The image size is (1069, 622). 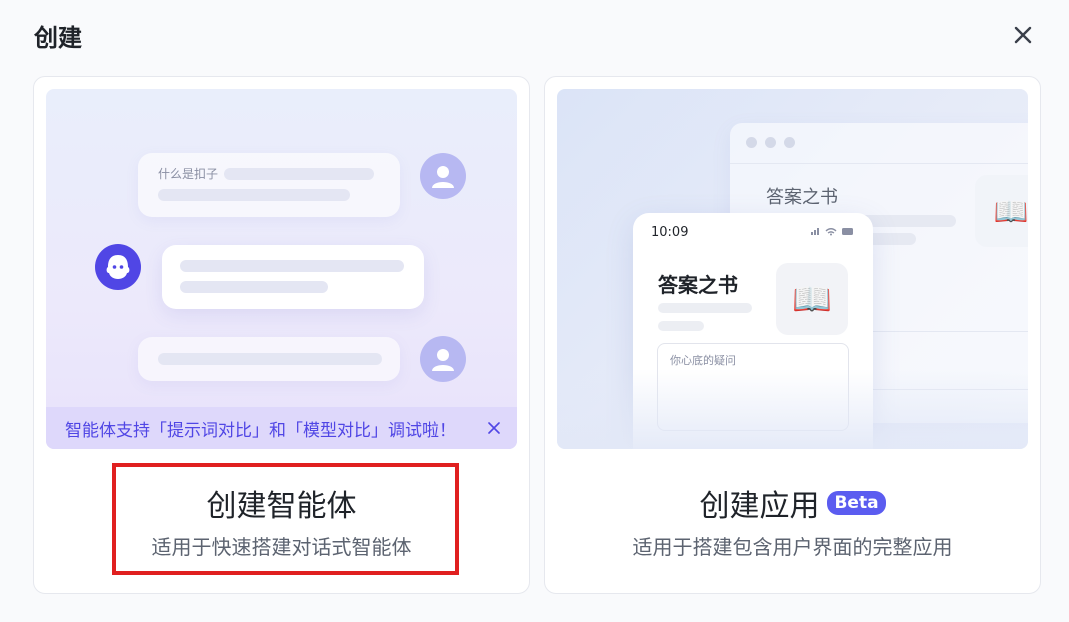 I want to click on app-card-title: 创建应用 Beta, so click(x=792, y=503).